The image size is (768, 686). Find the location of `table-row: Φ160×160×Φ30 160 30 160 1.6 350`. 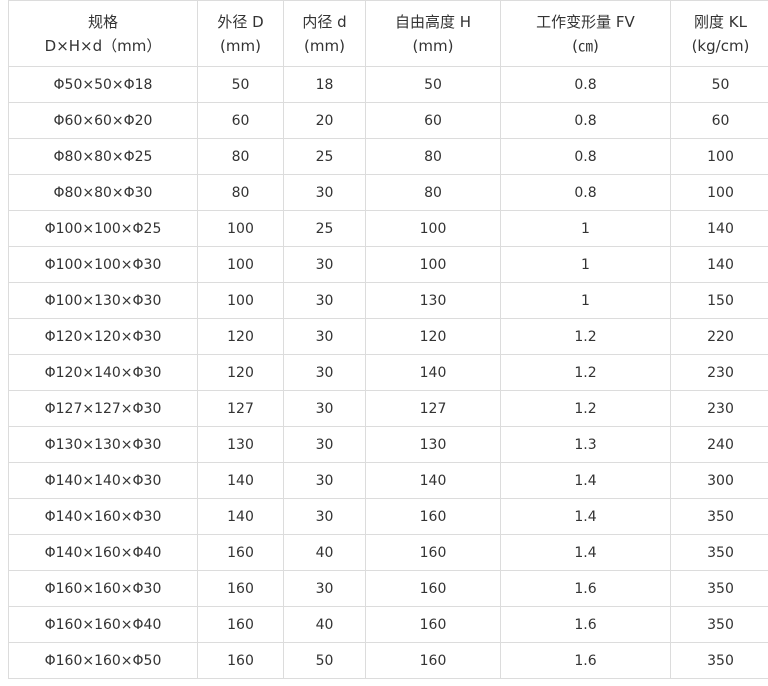

table-row: Φ160×160×Φ30 160 30 160 1.6 350 is located at coordinates (388, 588).